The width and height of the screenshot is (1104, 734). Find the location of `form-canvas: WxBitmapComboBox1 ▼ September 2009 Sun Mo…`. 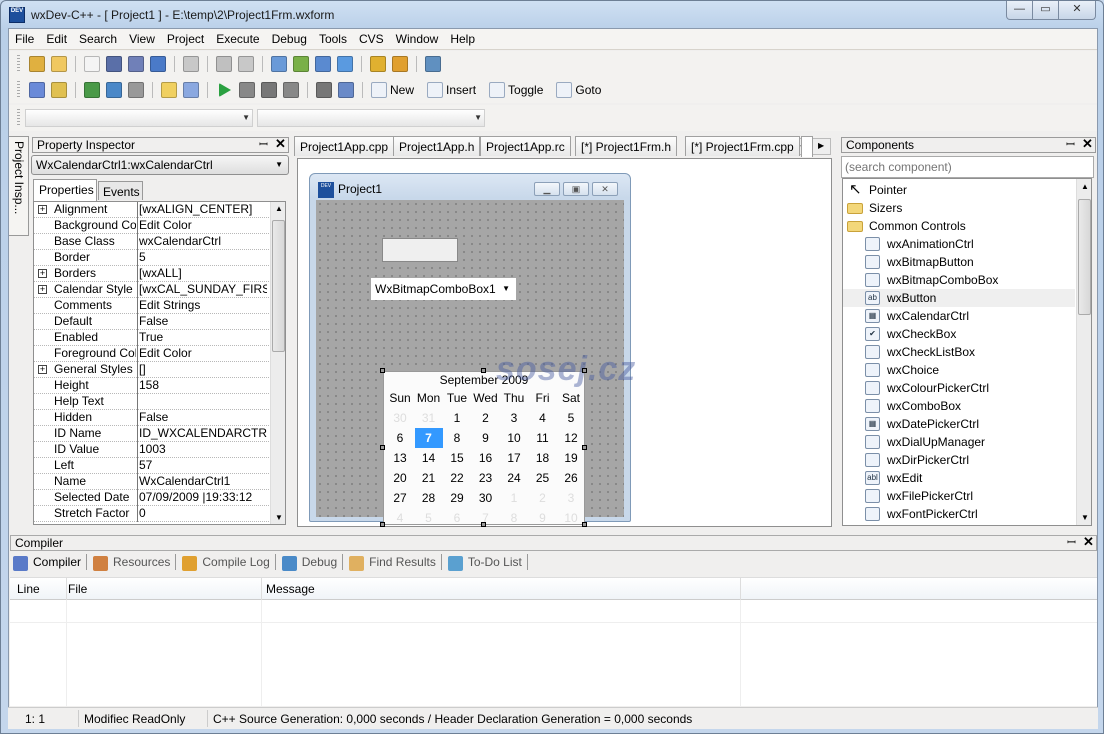

form-canvas: WxBitmapComboBox1 ▼ September 2009 Sun Mo… is located at coordinates (475, 363).